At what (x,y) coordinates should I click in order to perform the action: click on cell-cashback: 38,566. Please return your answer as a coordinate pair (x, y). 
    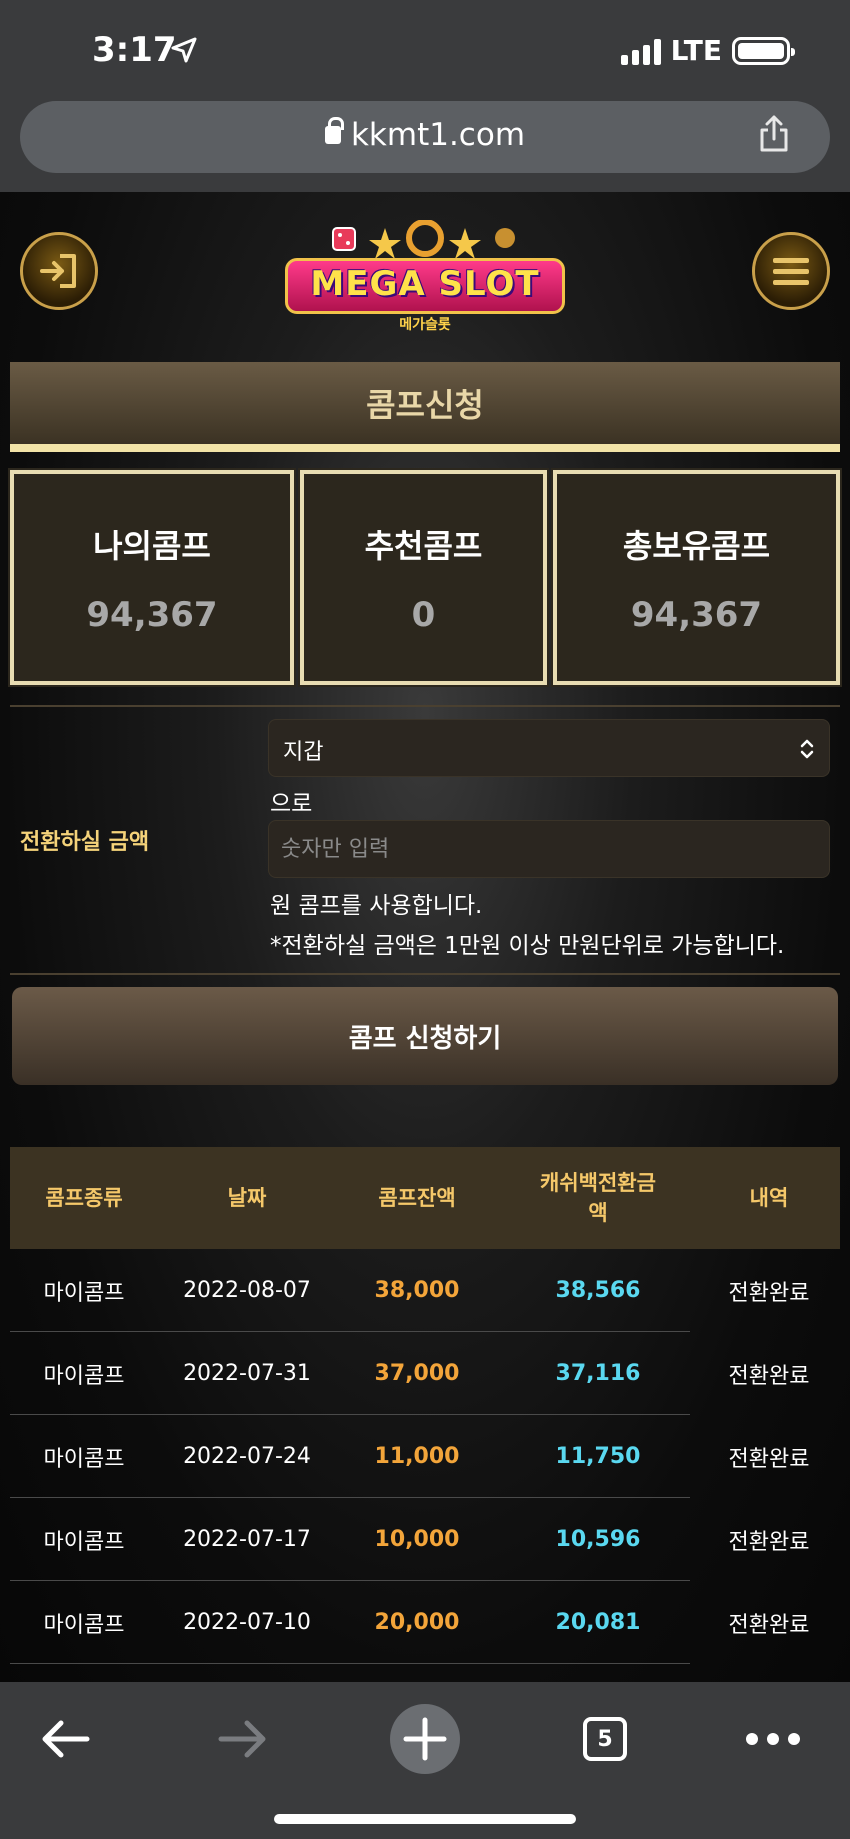
    Looking at the image, I should click on (598, 1290).